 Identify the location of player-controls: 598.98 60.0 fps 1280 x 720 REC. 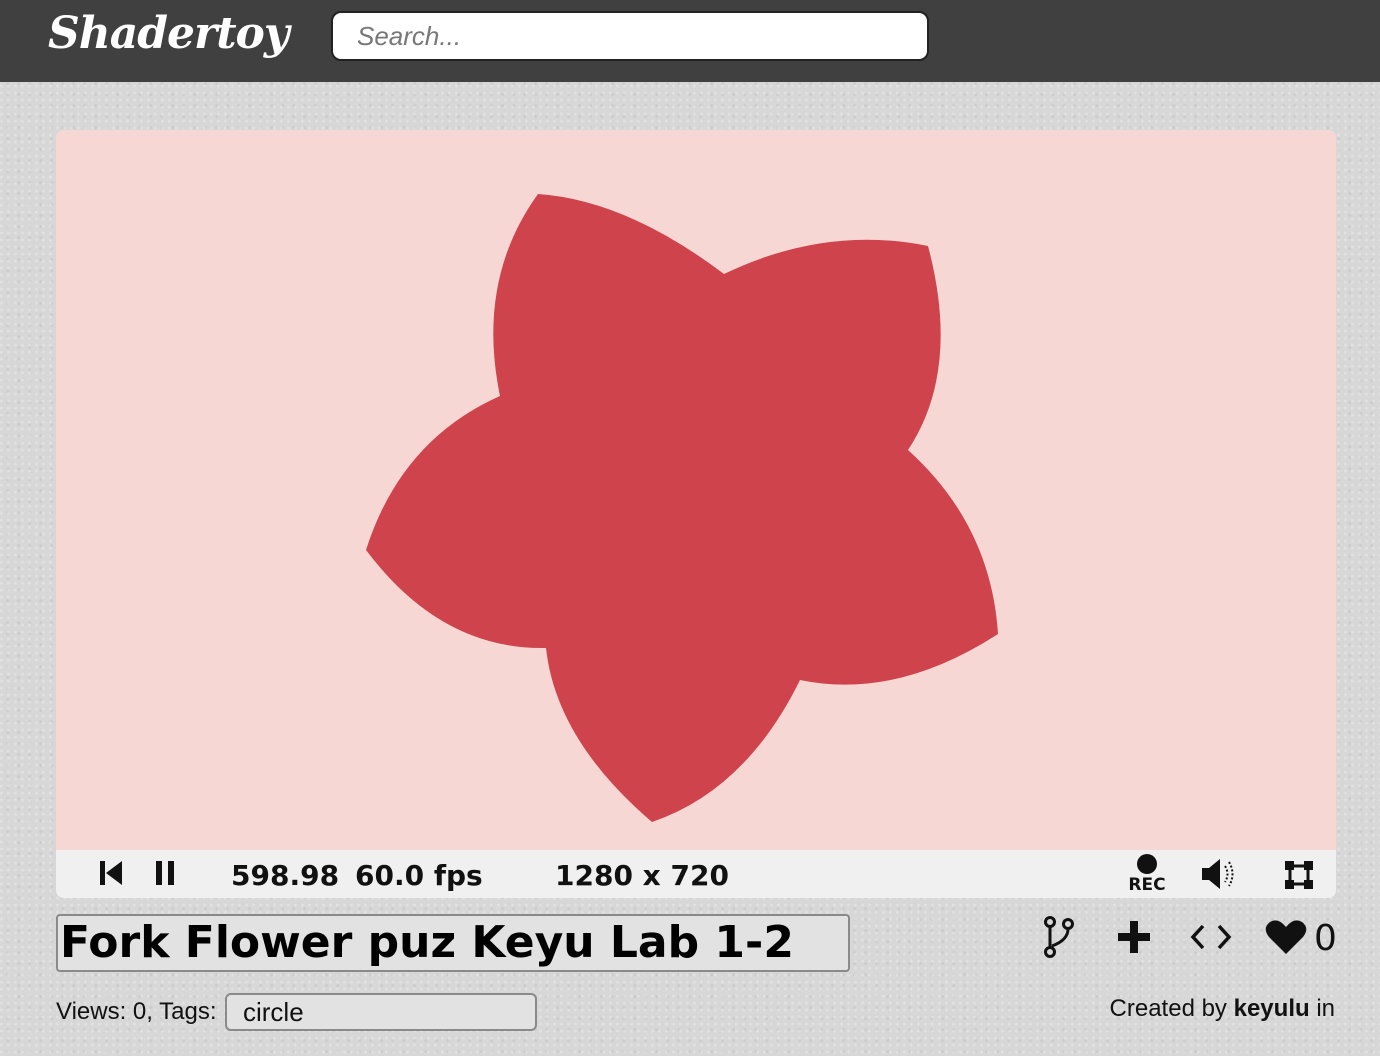
(696, 874).